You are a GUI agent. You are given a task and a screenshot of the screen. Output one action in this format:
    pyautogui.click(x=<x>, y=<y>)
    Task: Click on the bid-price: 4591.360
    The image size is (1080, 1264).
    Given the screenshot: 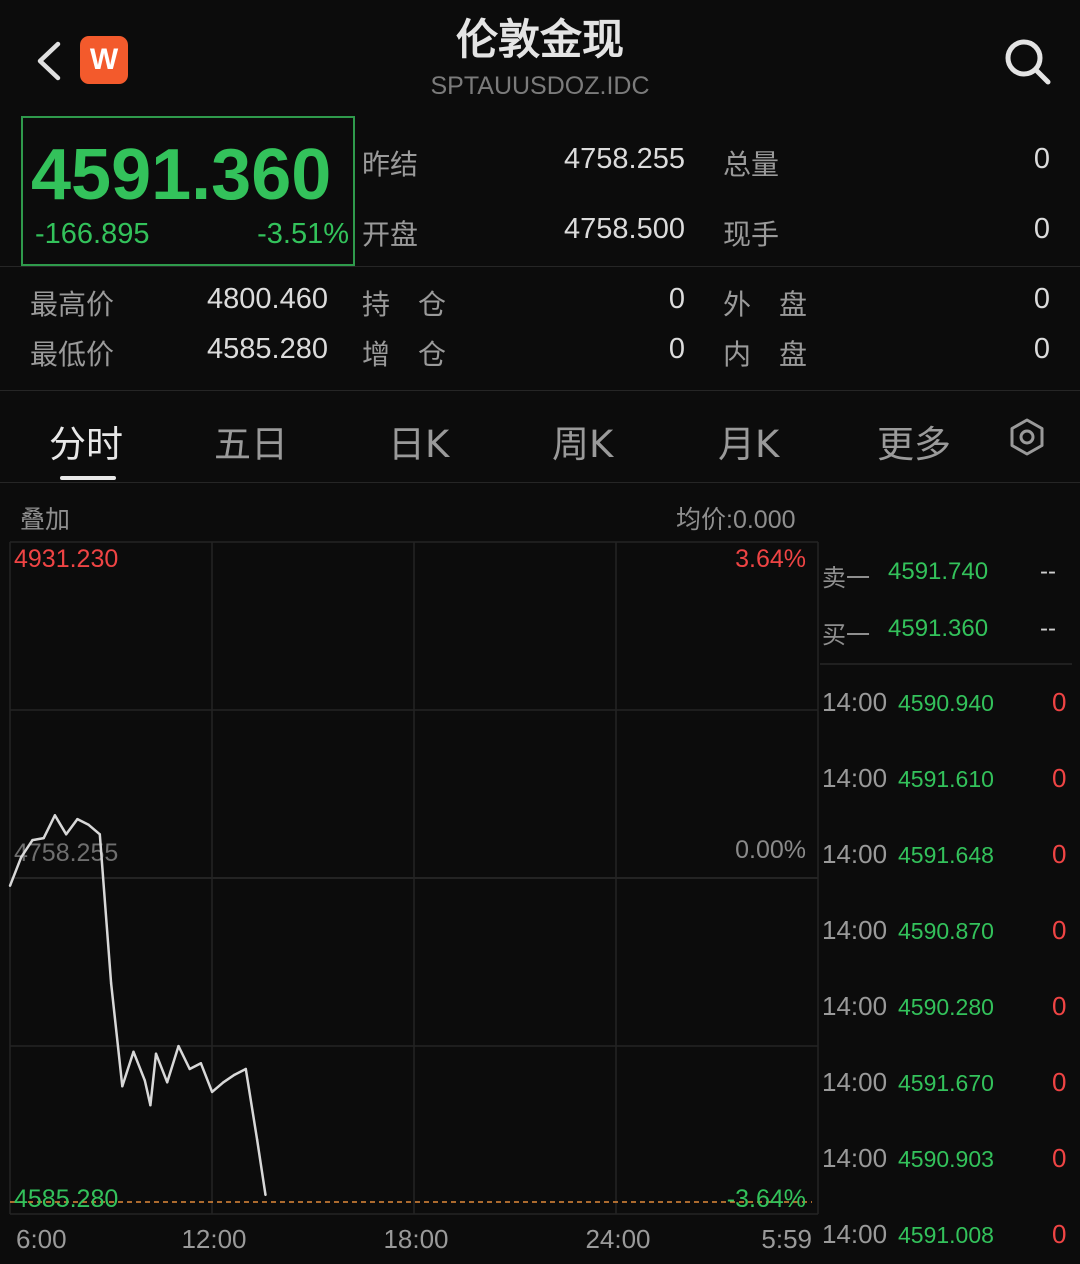 What is the action you would take?
    pyautogui.click(x=938, y=628)
    